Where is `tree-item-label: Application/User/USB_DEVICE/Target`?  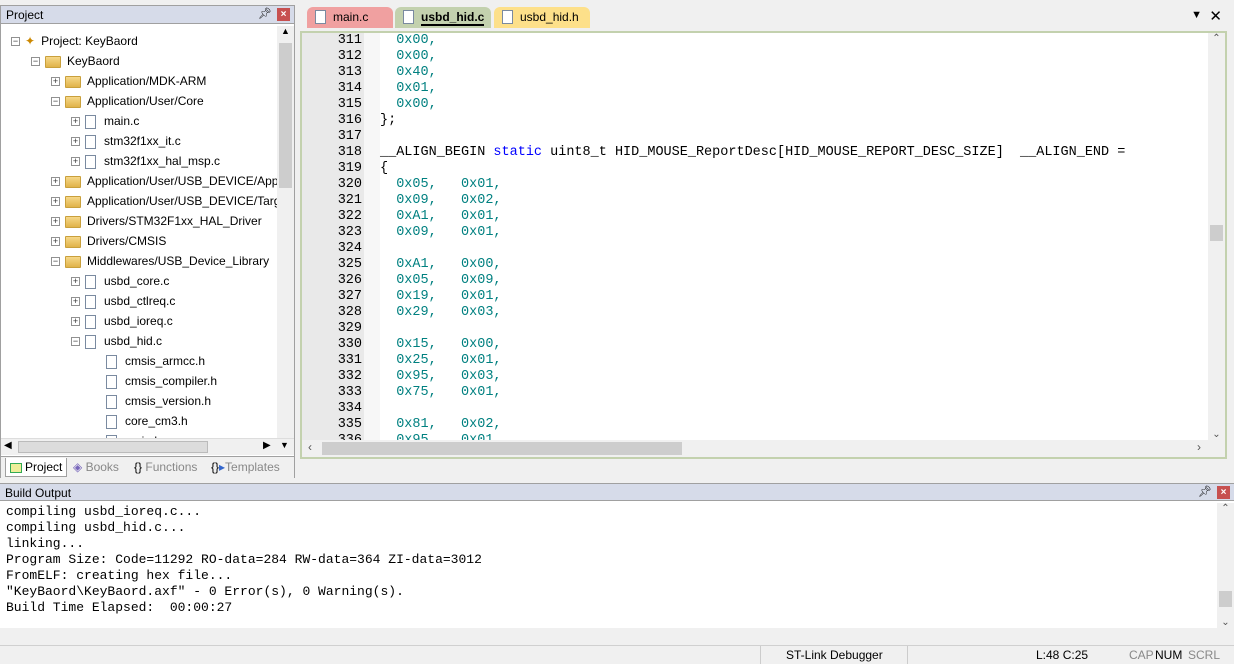 tree-item-label: Application/User/USB_DEVICE/Target is located at coordinates (182, 201).